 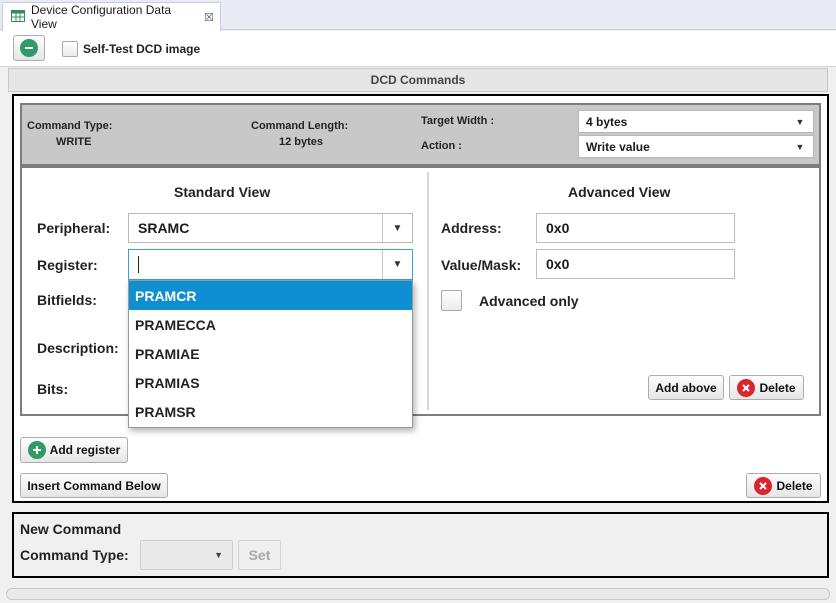 What do you see at coordinates (696, 121) in the screenshot?
I see `target-width-select: 4 bytes ▼` at bounding box center [696, 121].